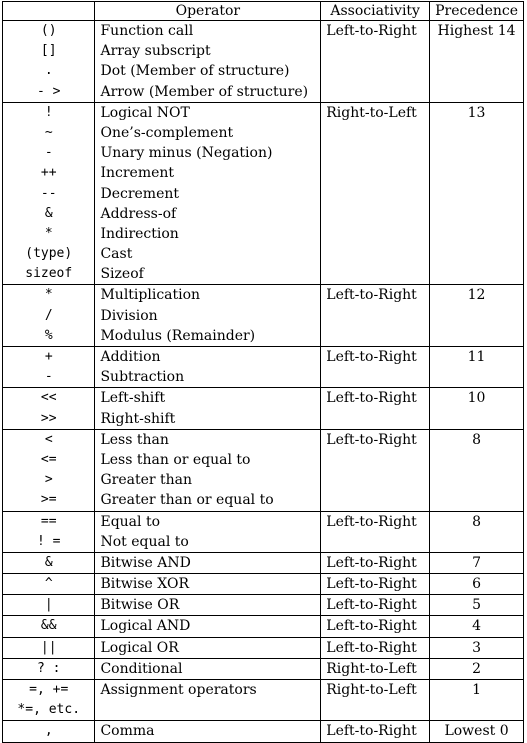 Image resolution: width=527 pixels, height=743 pixels. I want to click on operator-symbol: &&, so click(48, 626).